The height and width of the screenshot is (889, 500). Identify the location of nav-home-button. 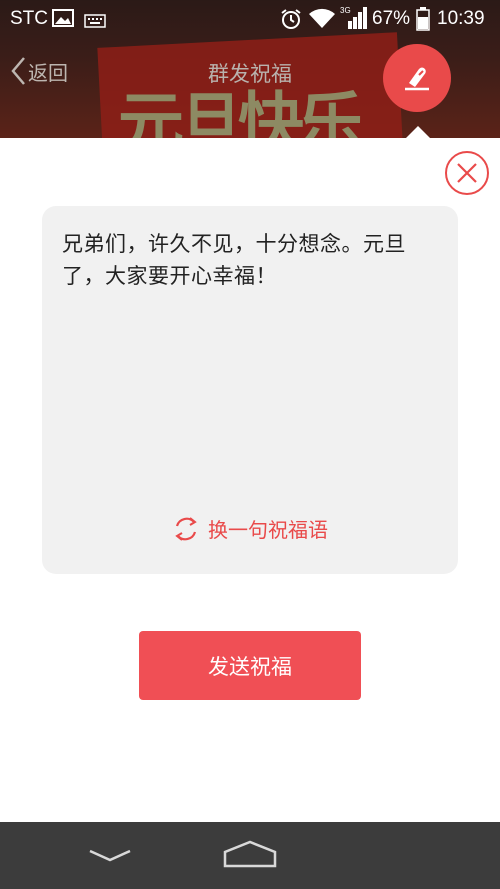
(250, 856).